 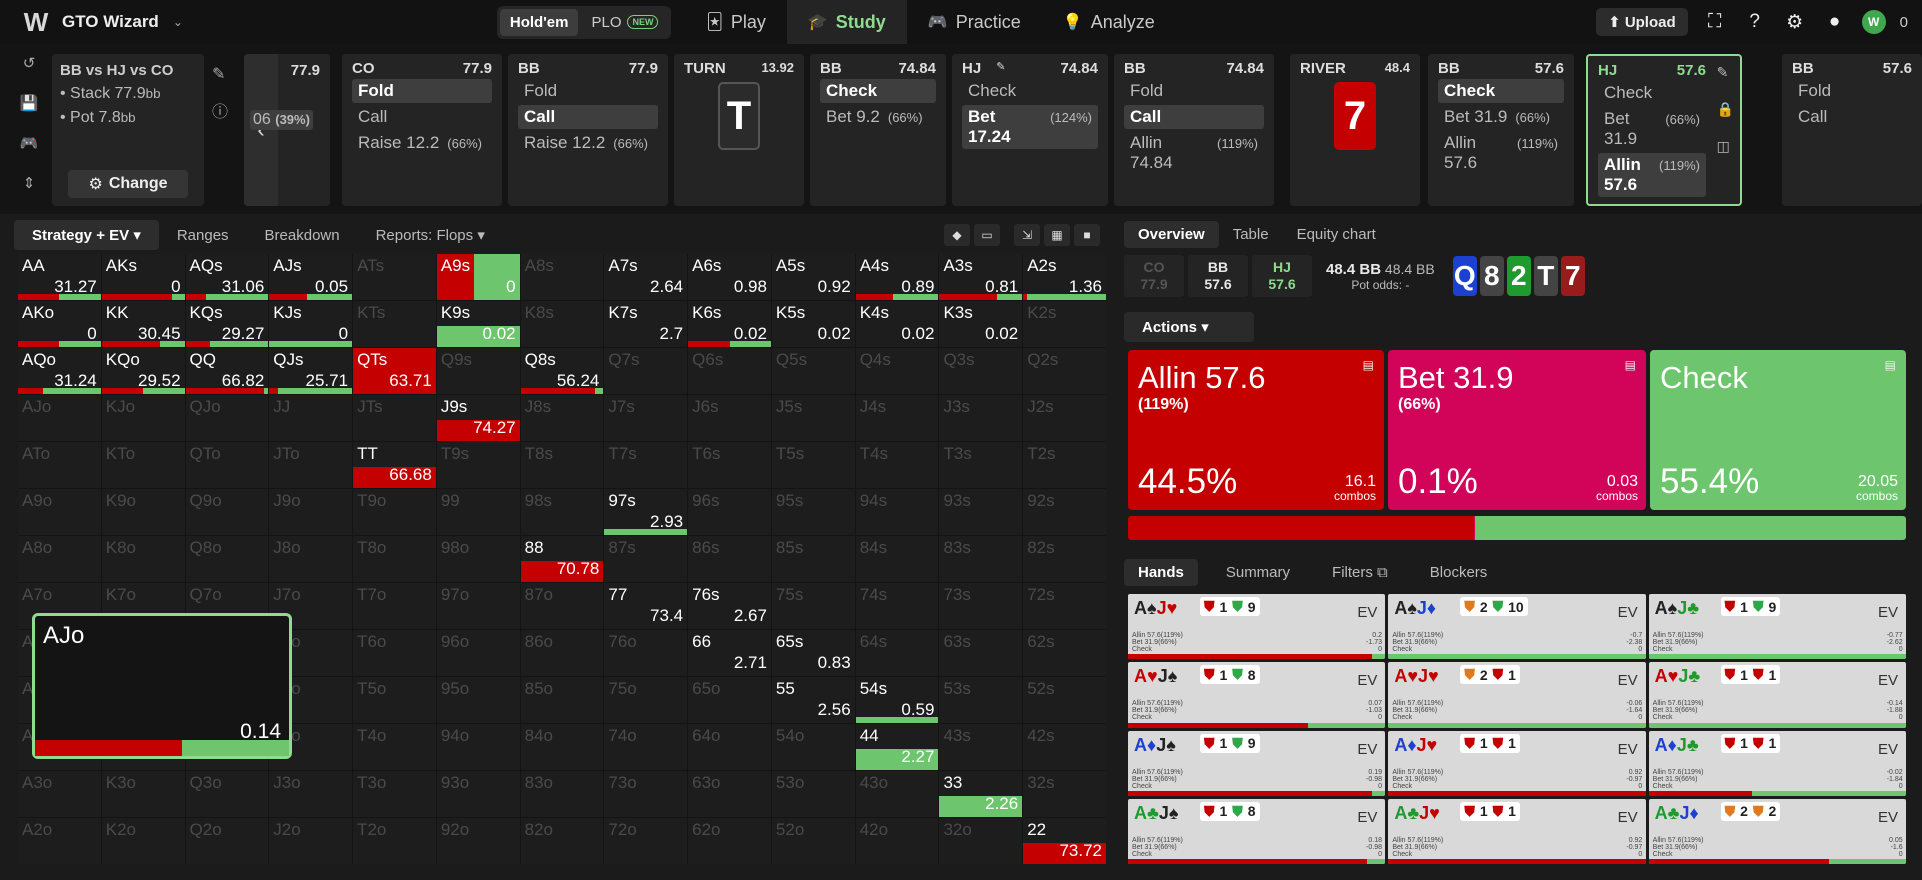 What do you see at coordinates (430, 235) in the screenshot?
I see `tab-reports-flops: Reports: Flops ▾` at bounding box center [430, 235].